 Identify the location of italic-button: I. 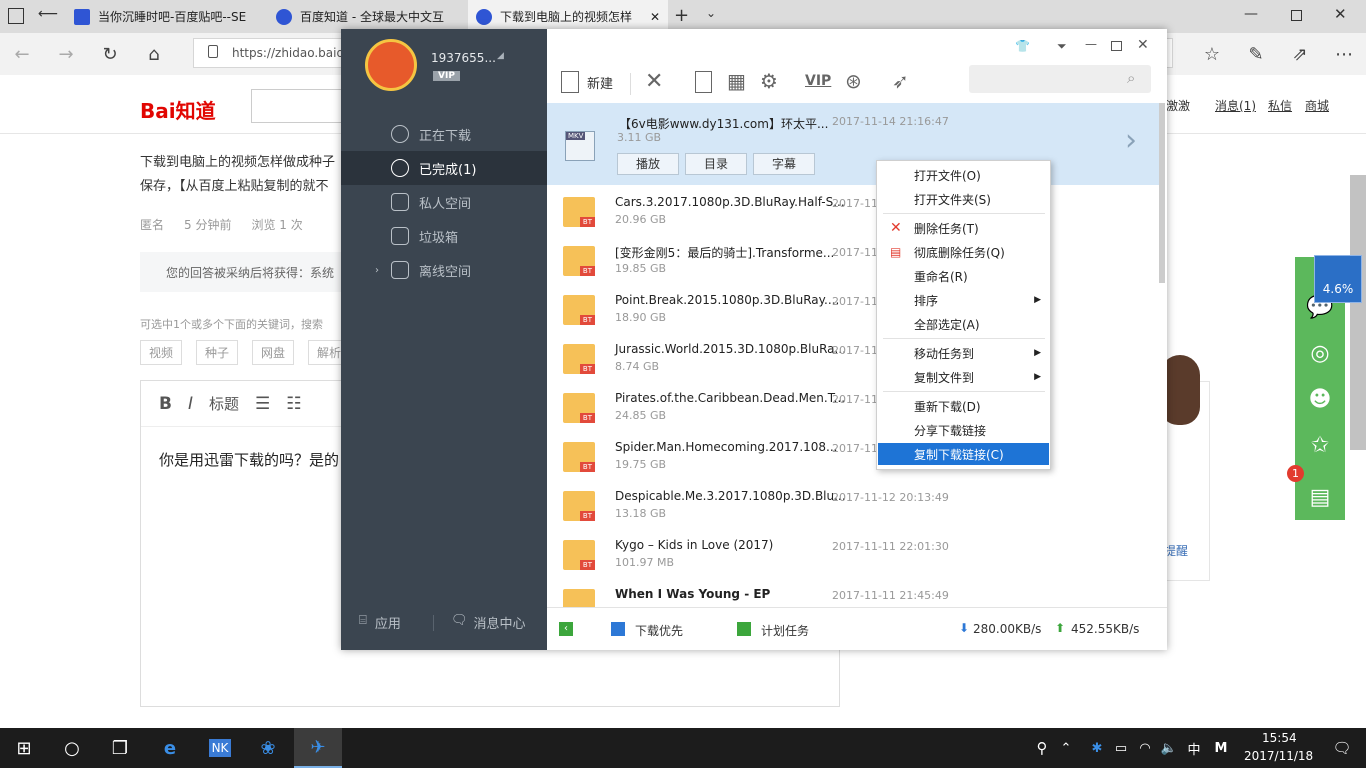
(190, 404).